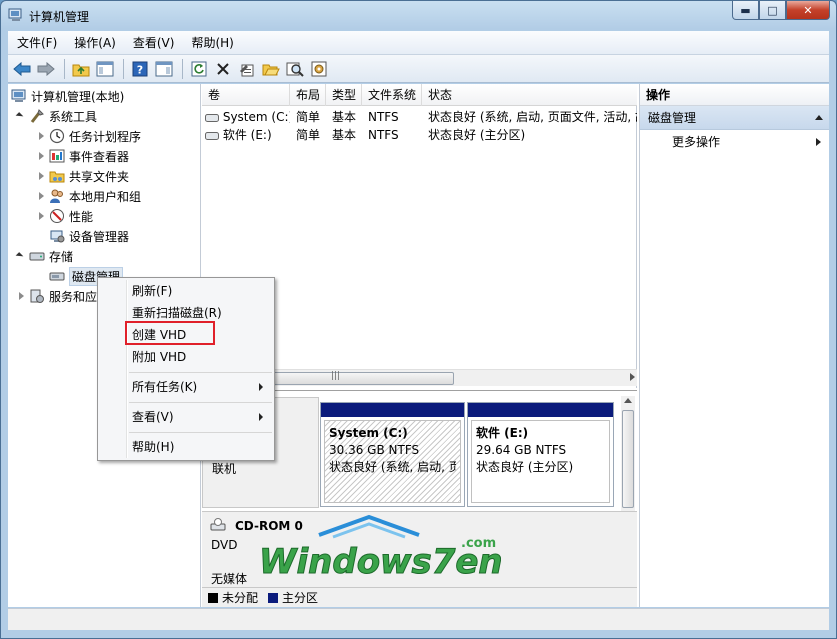  What do you see at coordinates (186, 417) in the screenshot?
I see `context-item-view: 查看(V)` at bounding box center [186, 417].